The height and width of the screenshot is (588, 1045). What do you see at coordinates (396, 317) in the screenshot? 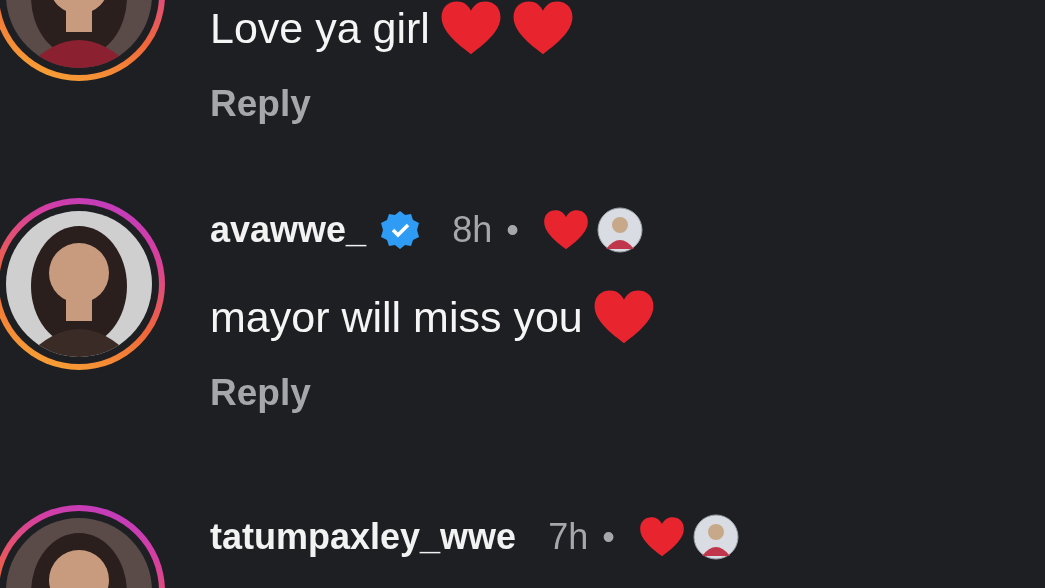
I see `comment-text: mayor will miss you` at bounding box center [396, 317].